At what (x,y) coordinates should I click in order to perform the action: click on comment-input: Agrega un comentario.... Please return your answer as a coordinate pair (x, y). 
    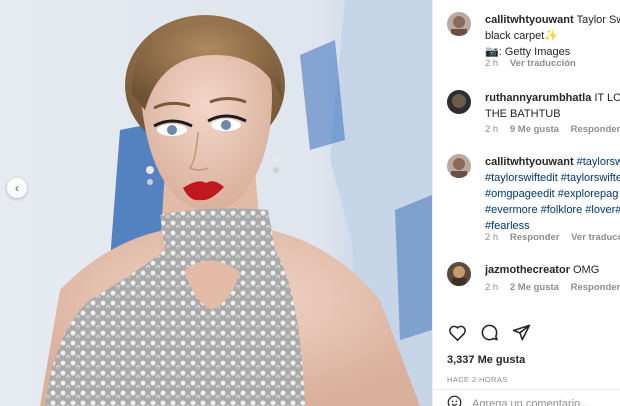
    Looking at the image, I should click on (530, 402).